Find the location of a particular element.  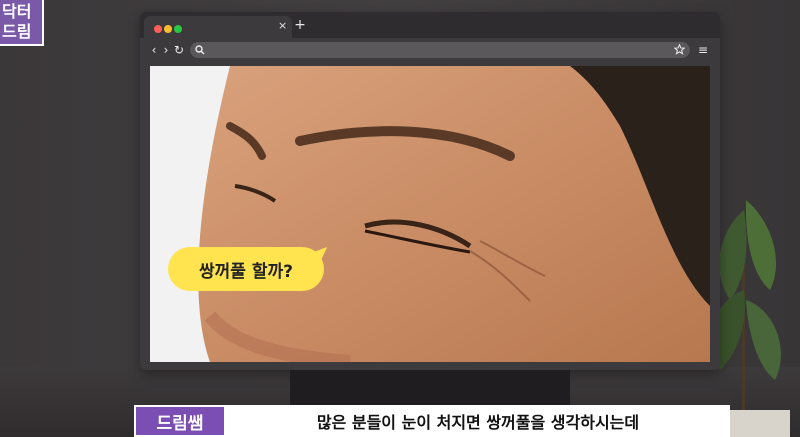

speaker-tag: 드림쌤 is located at coordinates (180, 421).